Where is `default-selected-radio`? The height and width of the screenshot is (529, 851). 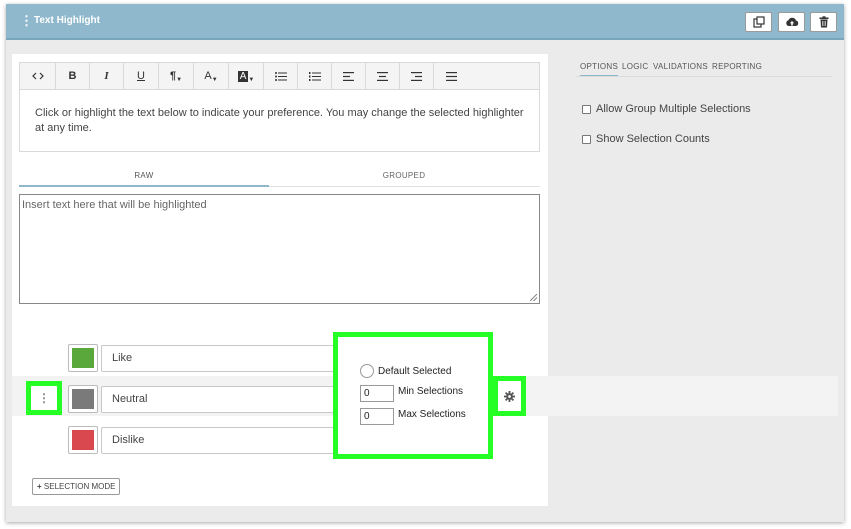
default-selected-radio is located at coordinates (367, 371).